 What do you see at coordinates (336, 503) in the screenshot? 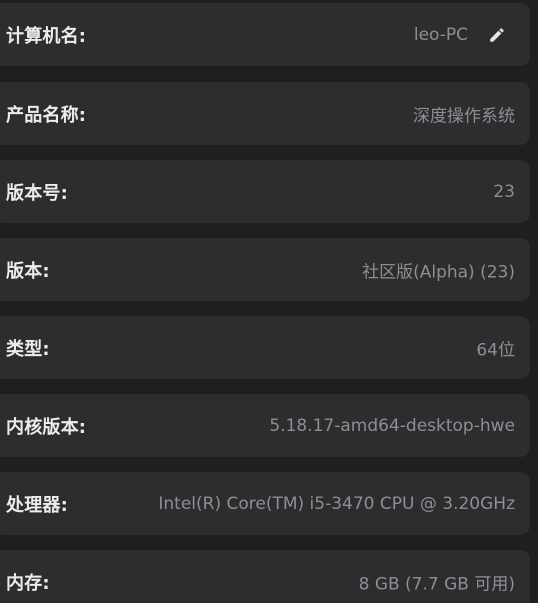
I see `processor-value: Intel(R) Core(TM) i5-3470 CPU @ 3.20GHz` at bounding box center [336, 503].